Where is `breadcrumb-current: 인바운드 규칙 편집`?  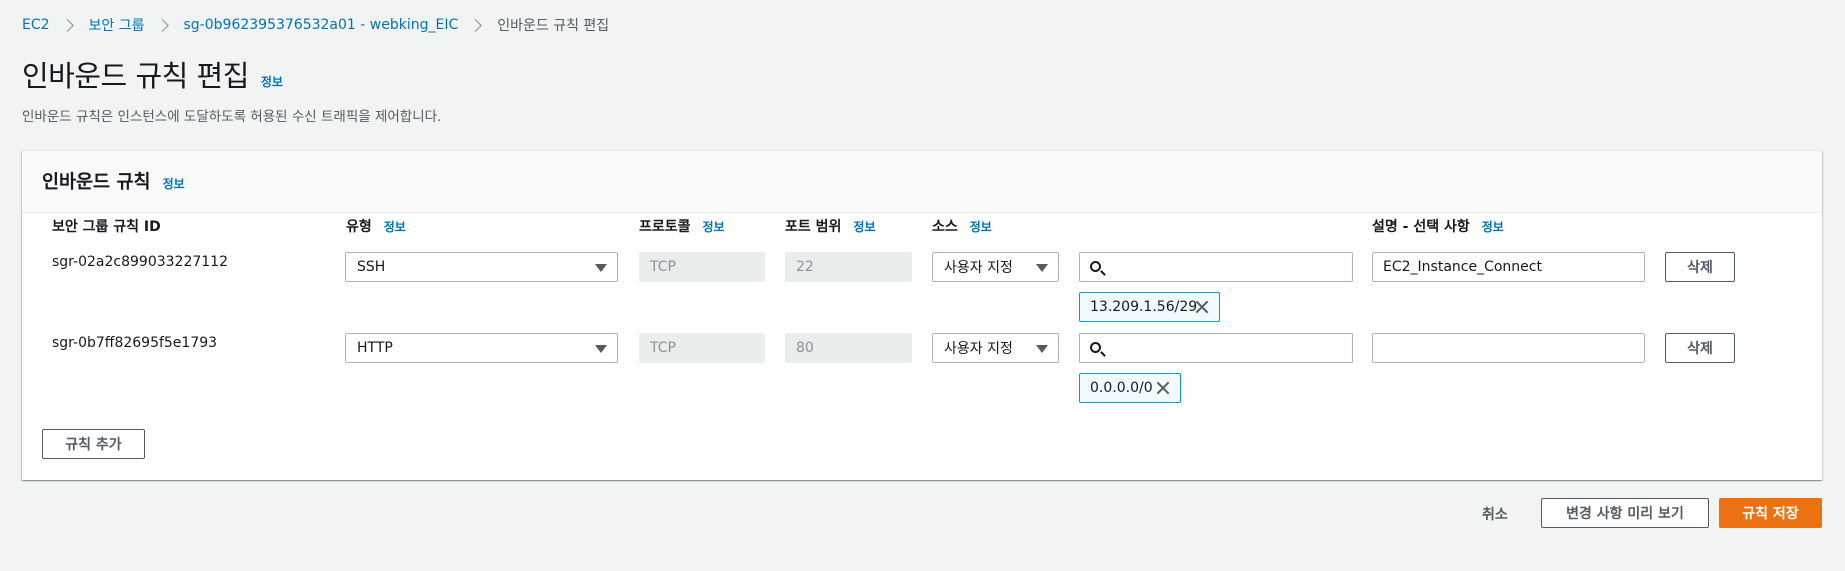
breadcrumb-current: 인바운드 규칙 편집 is located at coordinates (553, 26).